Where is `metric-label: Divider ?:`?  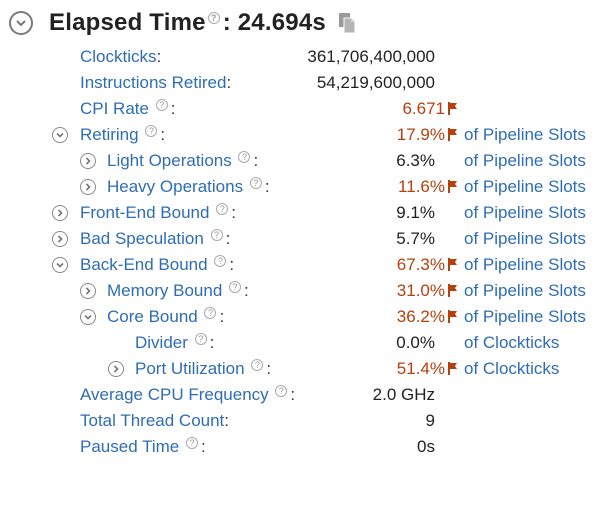 metric-label: Divider ?: is located at coordinates (174, 343).